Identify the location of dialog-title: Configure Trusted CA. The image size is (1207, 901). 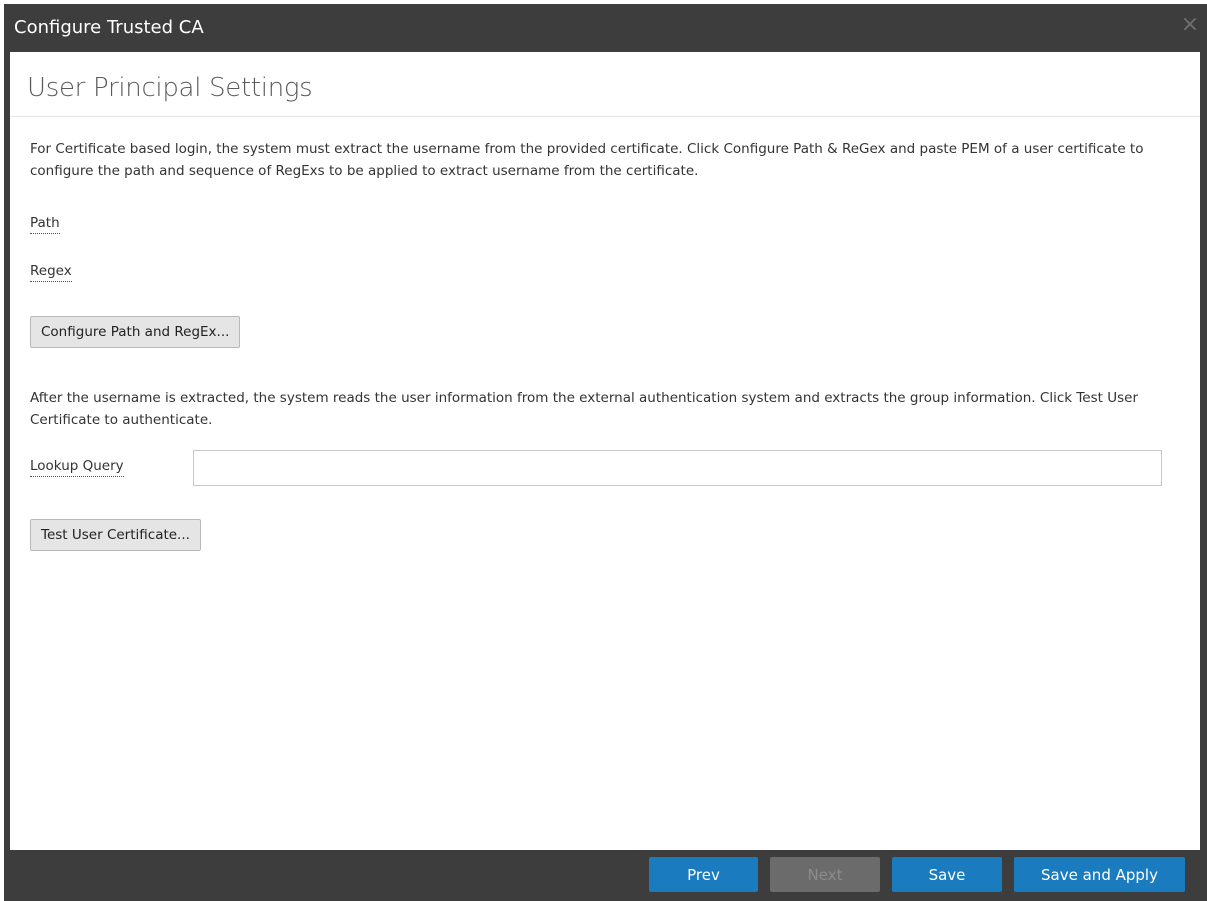
(109, 27).